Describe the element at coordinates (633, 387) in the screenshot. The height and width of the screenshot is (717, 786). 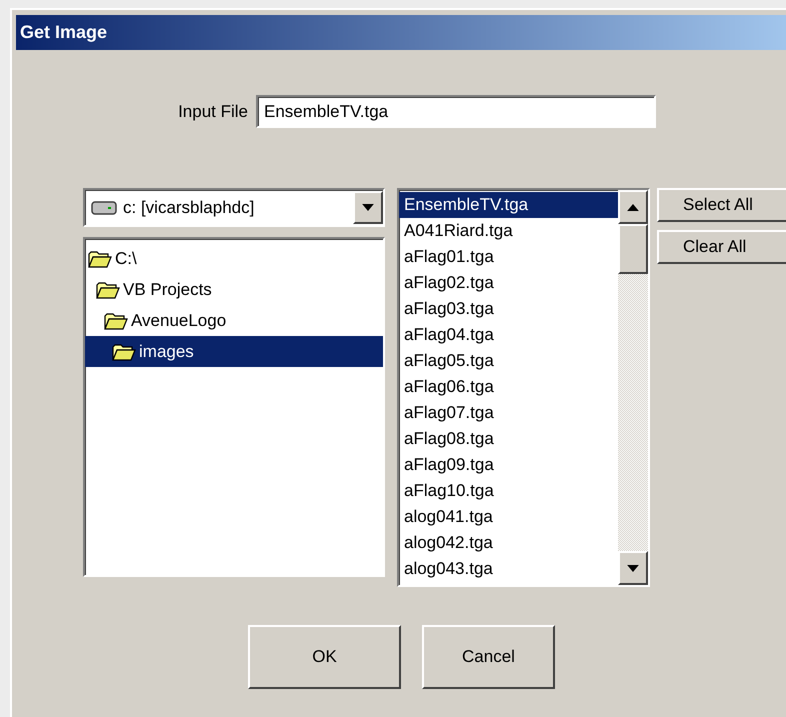
I see `scrollbar` at that location.